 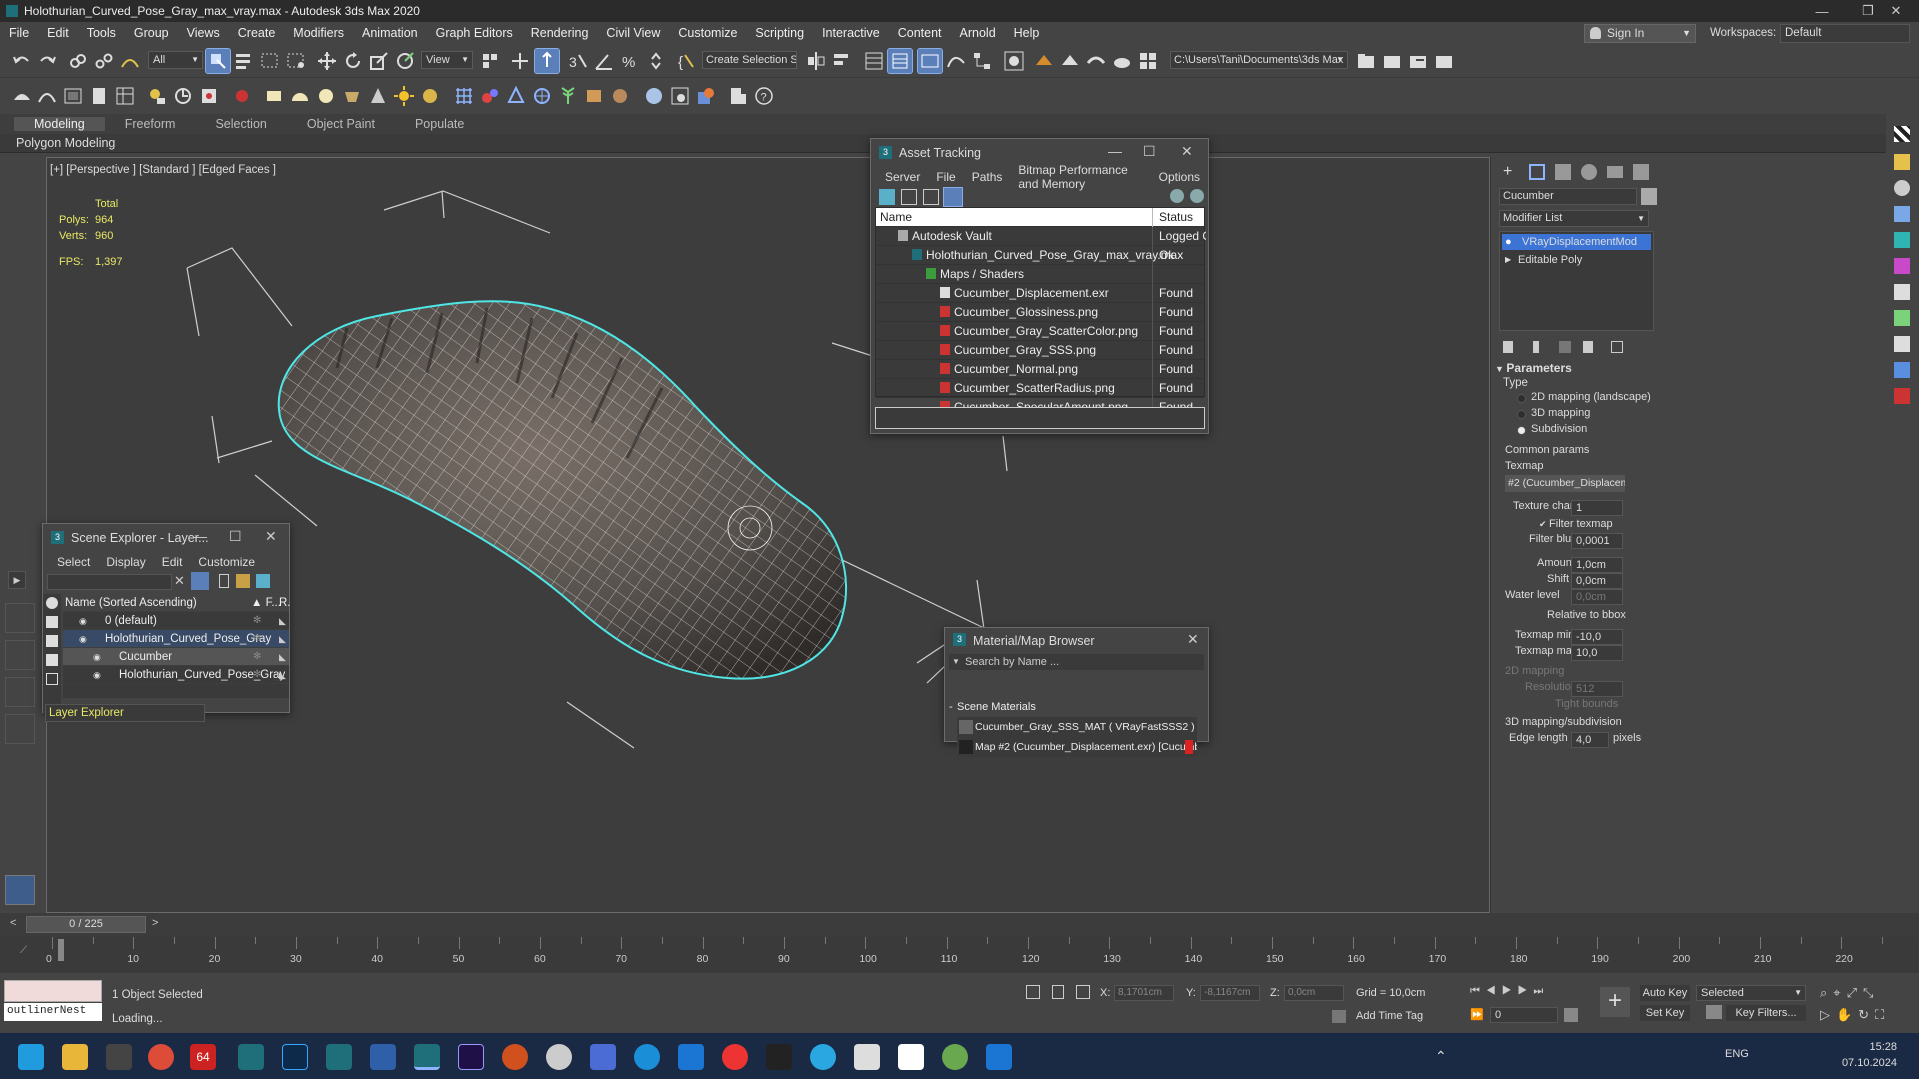 What do you see at coordinates (101, 33) in the screenshot?
I see `menu-tools: Tools` at bounding box center [101, 33].